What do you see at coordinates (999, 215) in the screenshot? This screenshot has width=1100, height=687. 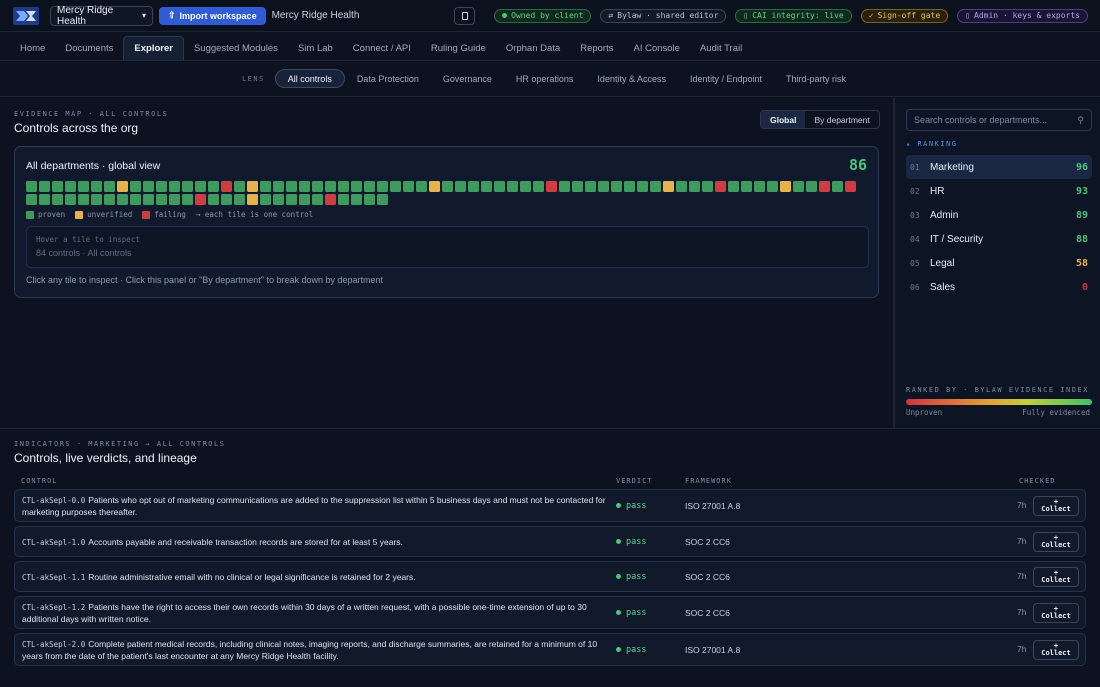 I see `ranking-row: 03 Admin 89` at bounding box center [999, 215].